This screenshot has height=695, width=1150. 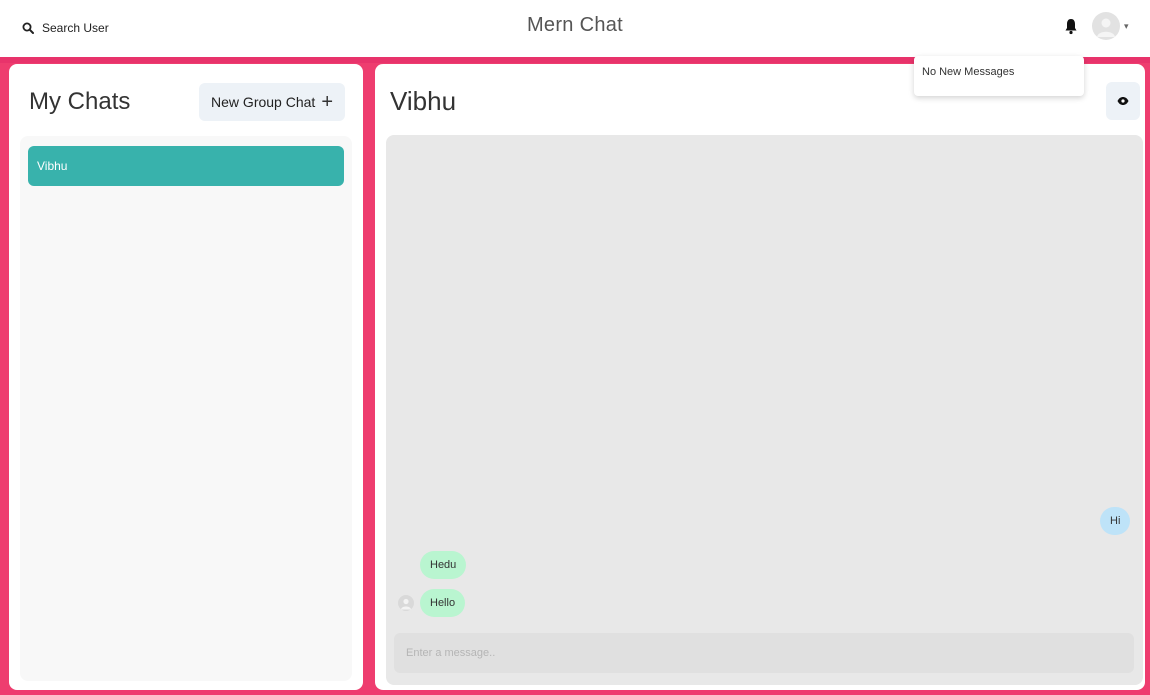 I want to click on eye-icon, so click(x=1123, y=101).